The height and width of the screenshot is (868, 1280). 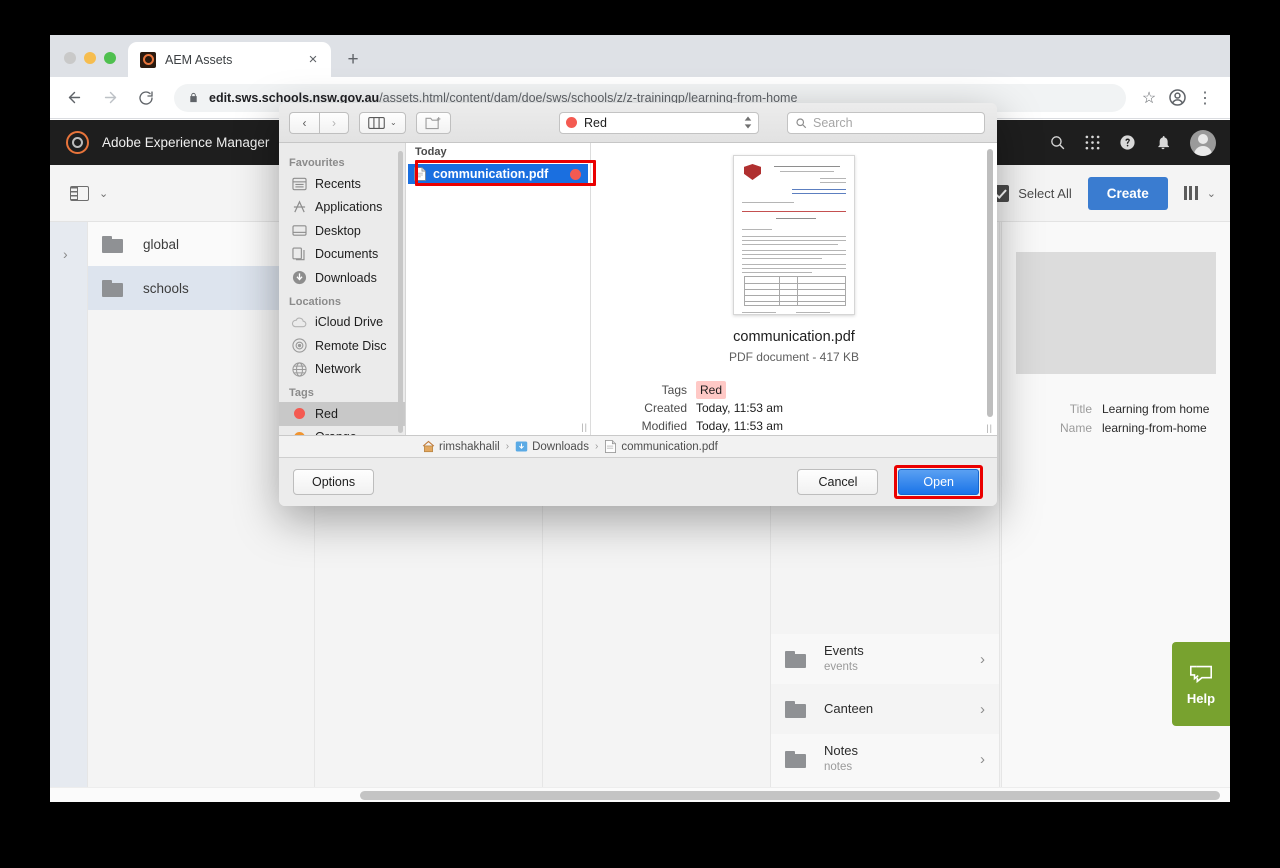 I want to click on sidebar-item-tag-red: Red, so click(x=342, y=414).